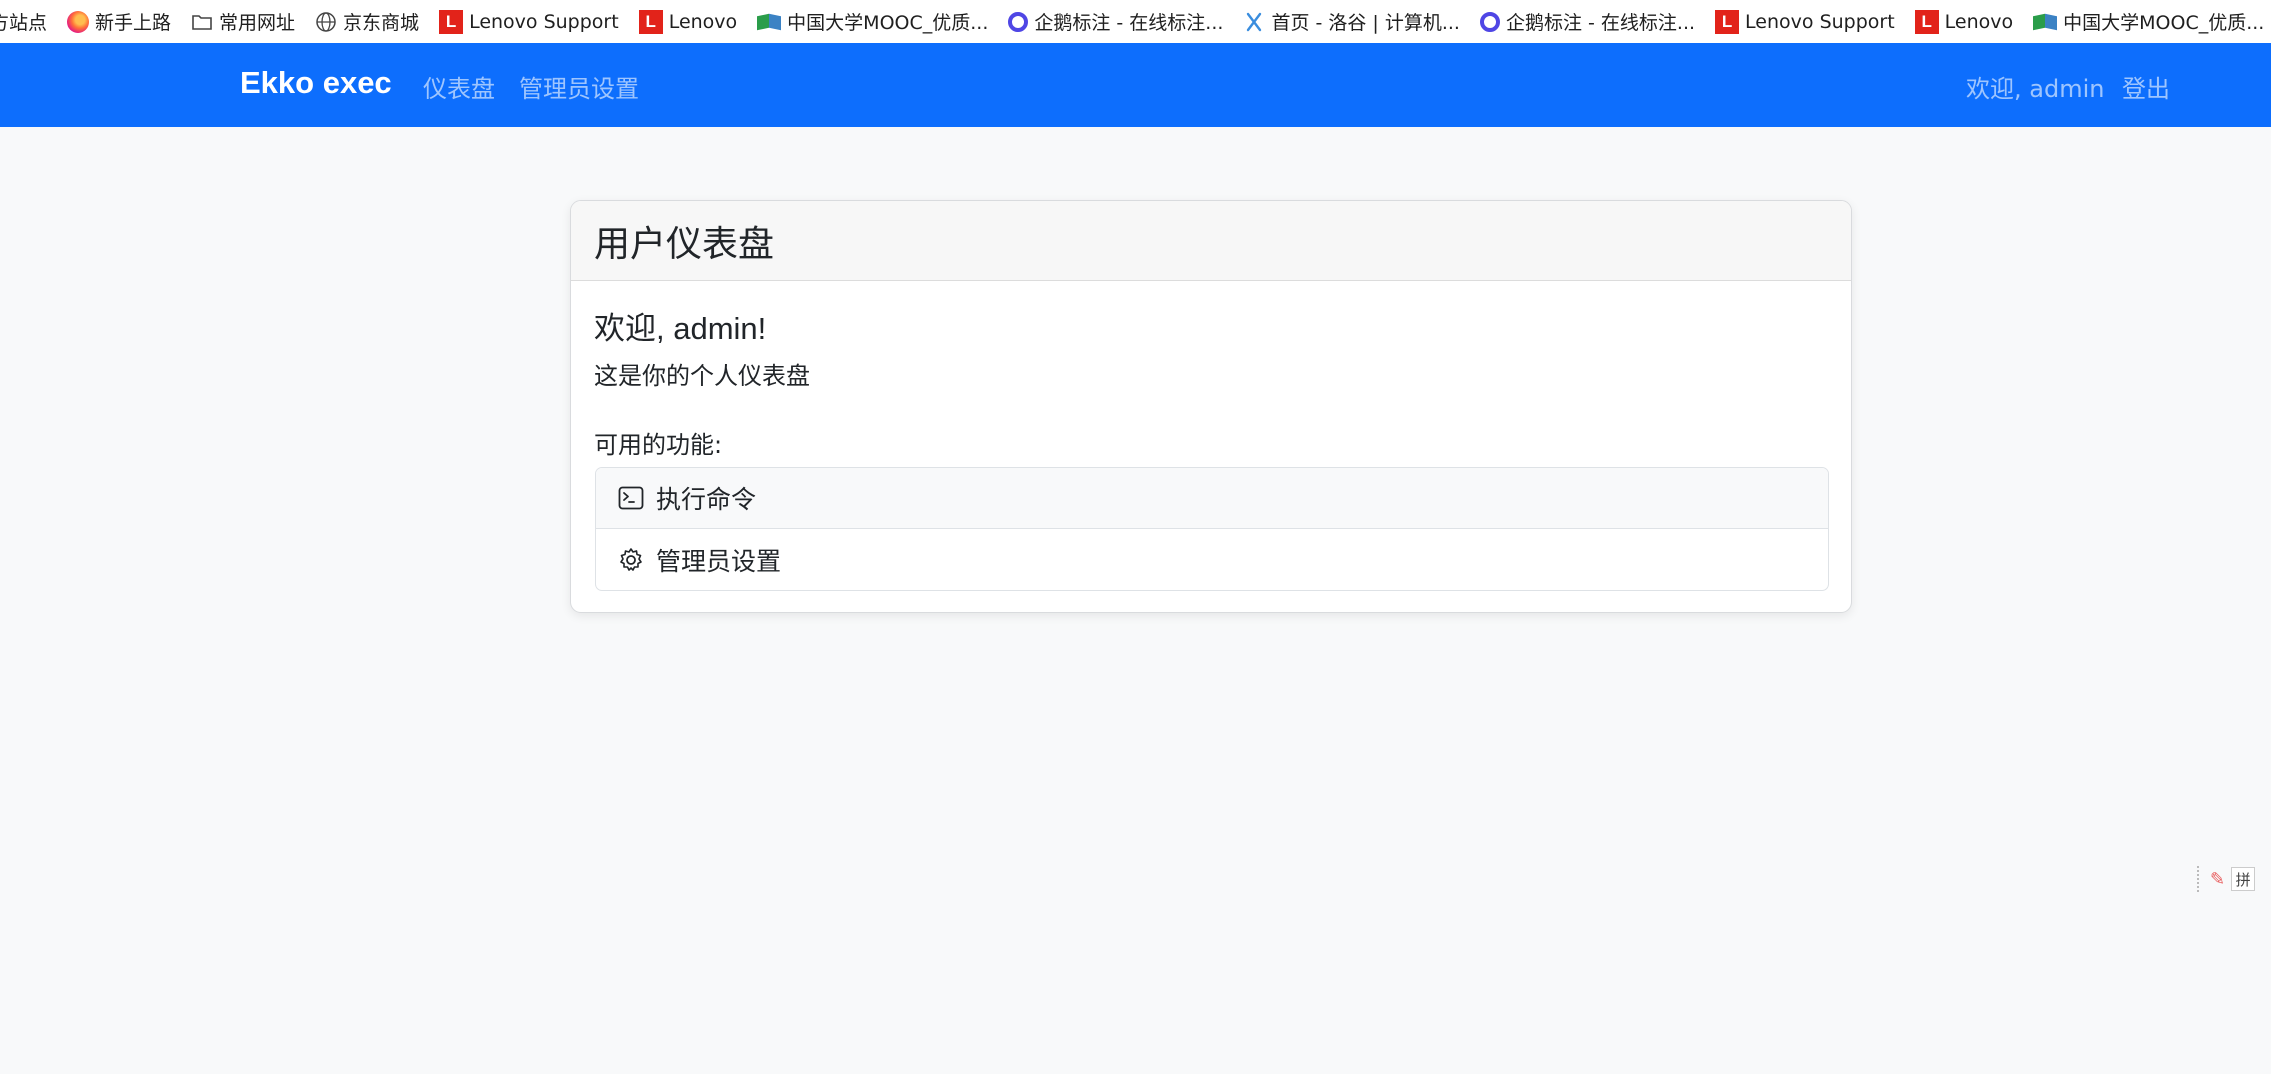  What do you see at coordinates (579, 86) in the screenshot?
I see `nav-admin-settings-link: 管理员设置` at bounding box center [579, 86].